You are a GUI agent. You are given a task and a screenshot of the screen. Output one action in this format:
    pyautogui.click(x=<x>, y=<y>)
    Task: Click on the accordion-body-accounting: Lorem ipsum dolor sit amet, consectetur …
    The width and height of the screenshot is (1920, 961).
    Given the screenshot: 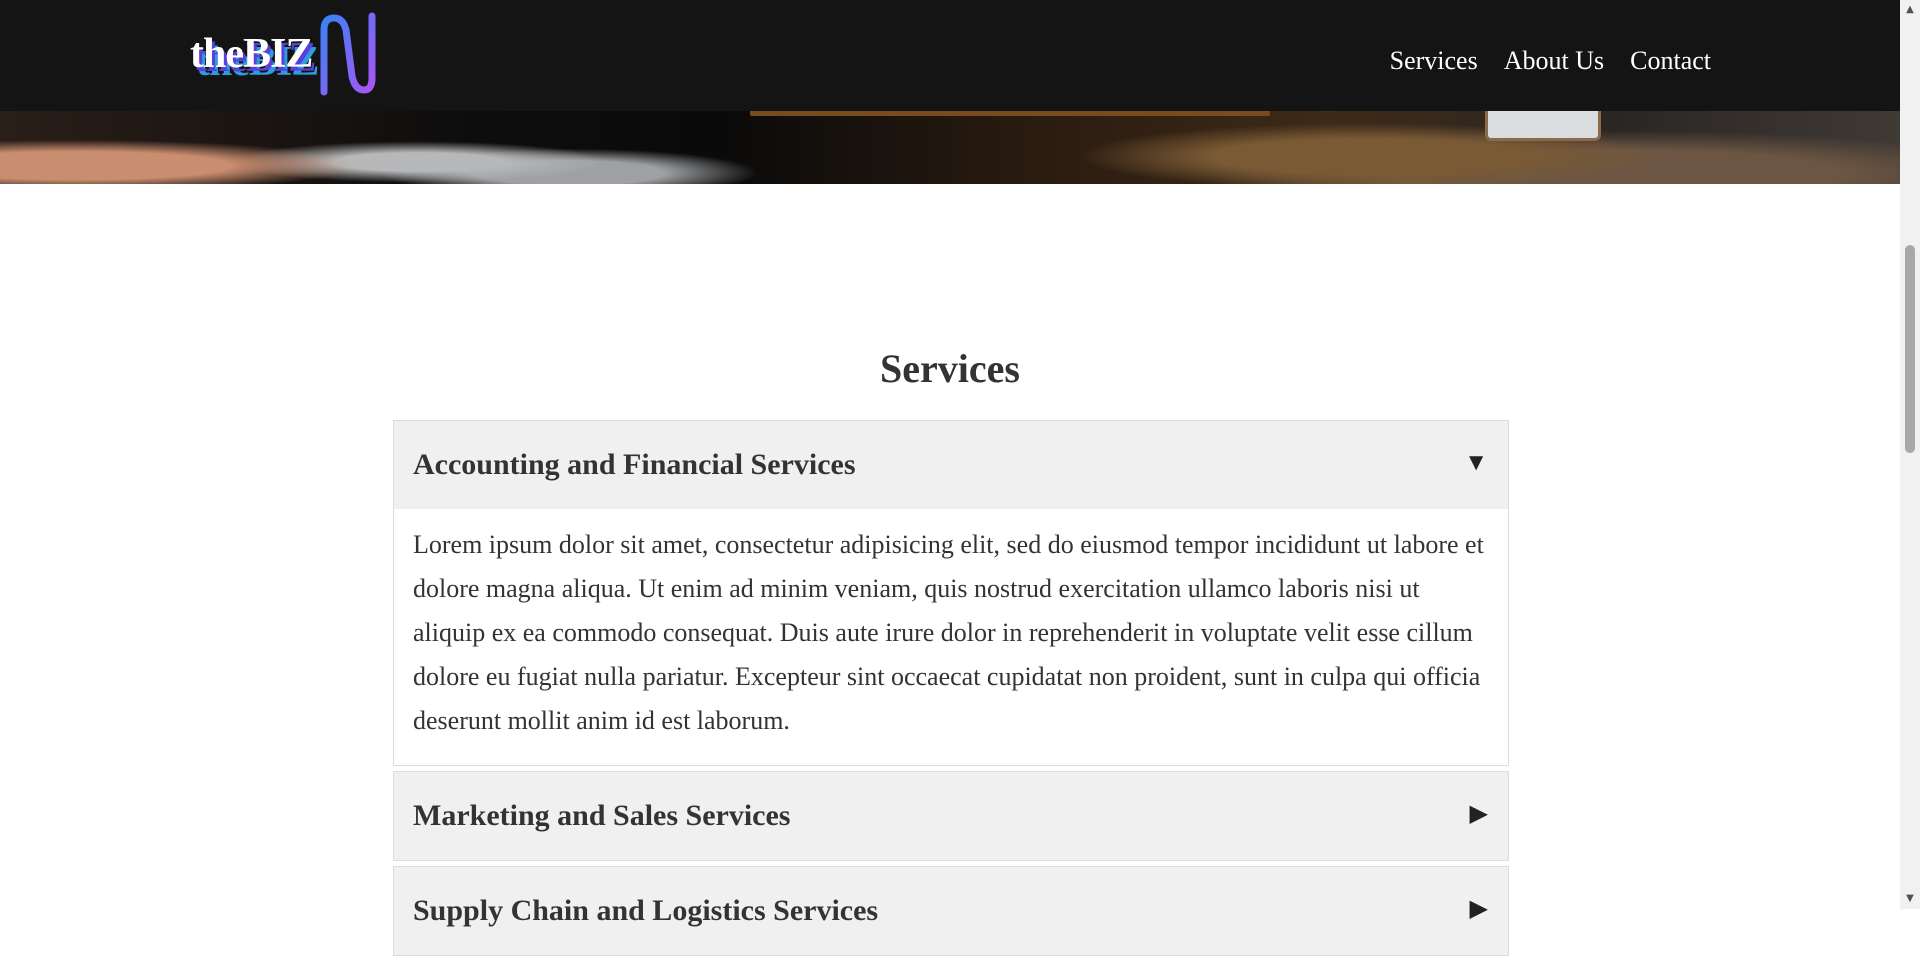 What is the action you would take?
    pyautogui.click(x=948, y=632)
    